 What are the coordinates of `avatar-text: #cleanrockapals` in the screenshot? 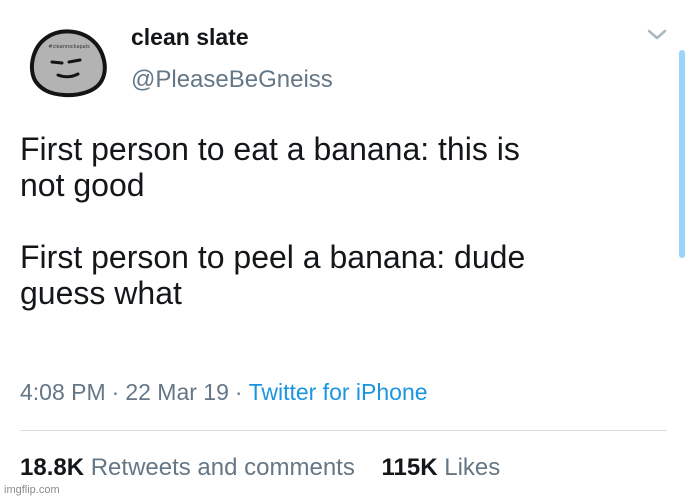 It's located at (69, 47).